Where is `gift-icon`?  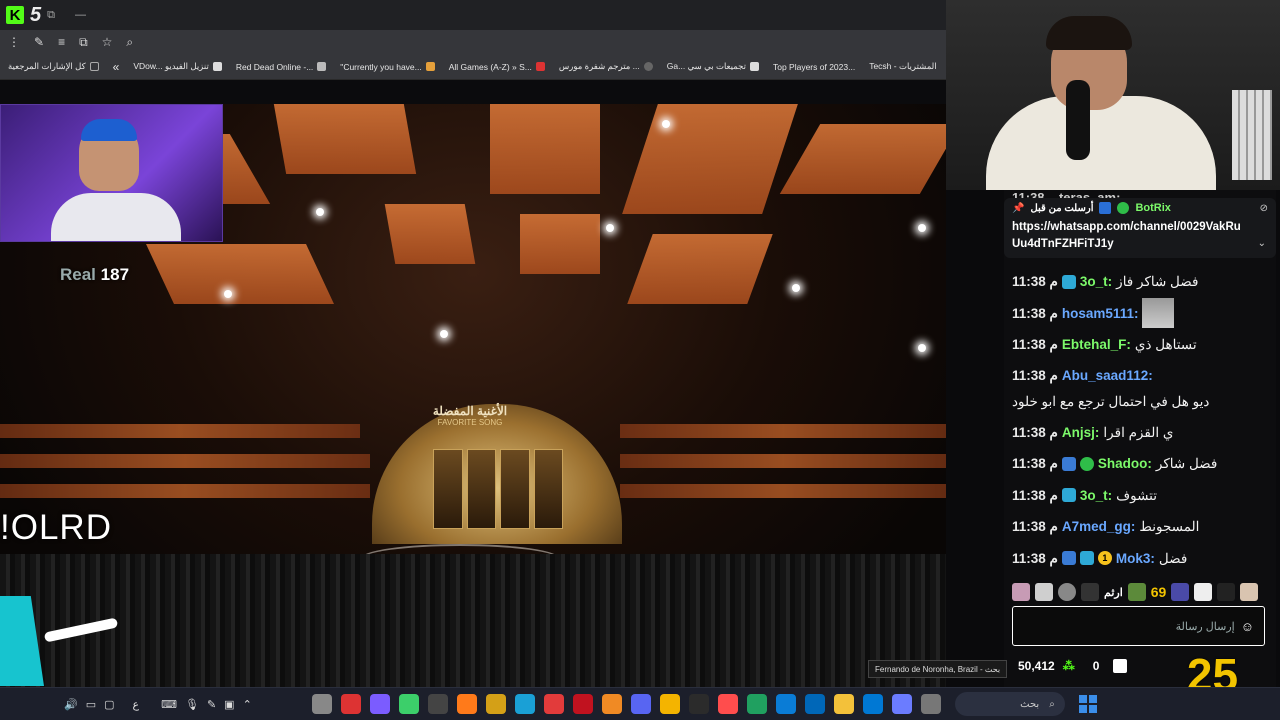
gift-icon is located at coordinates (1120, 666).